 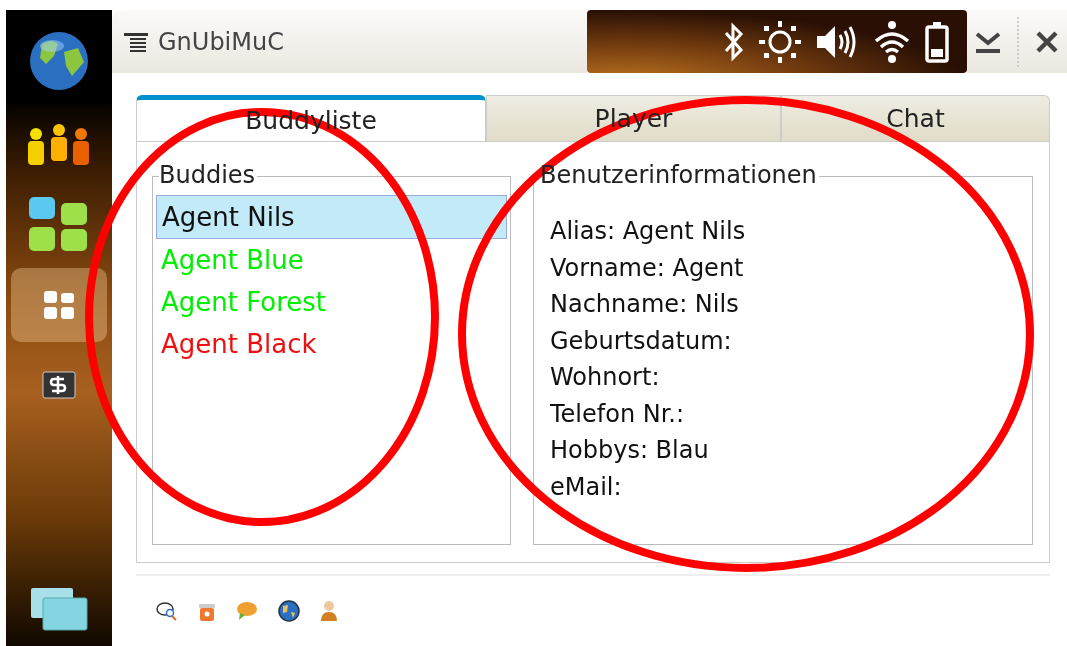 I want to click on info-line: Geburtsdatum:, so click(x=641, y=341).